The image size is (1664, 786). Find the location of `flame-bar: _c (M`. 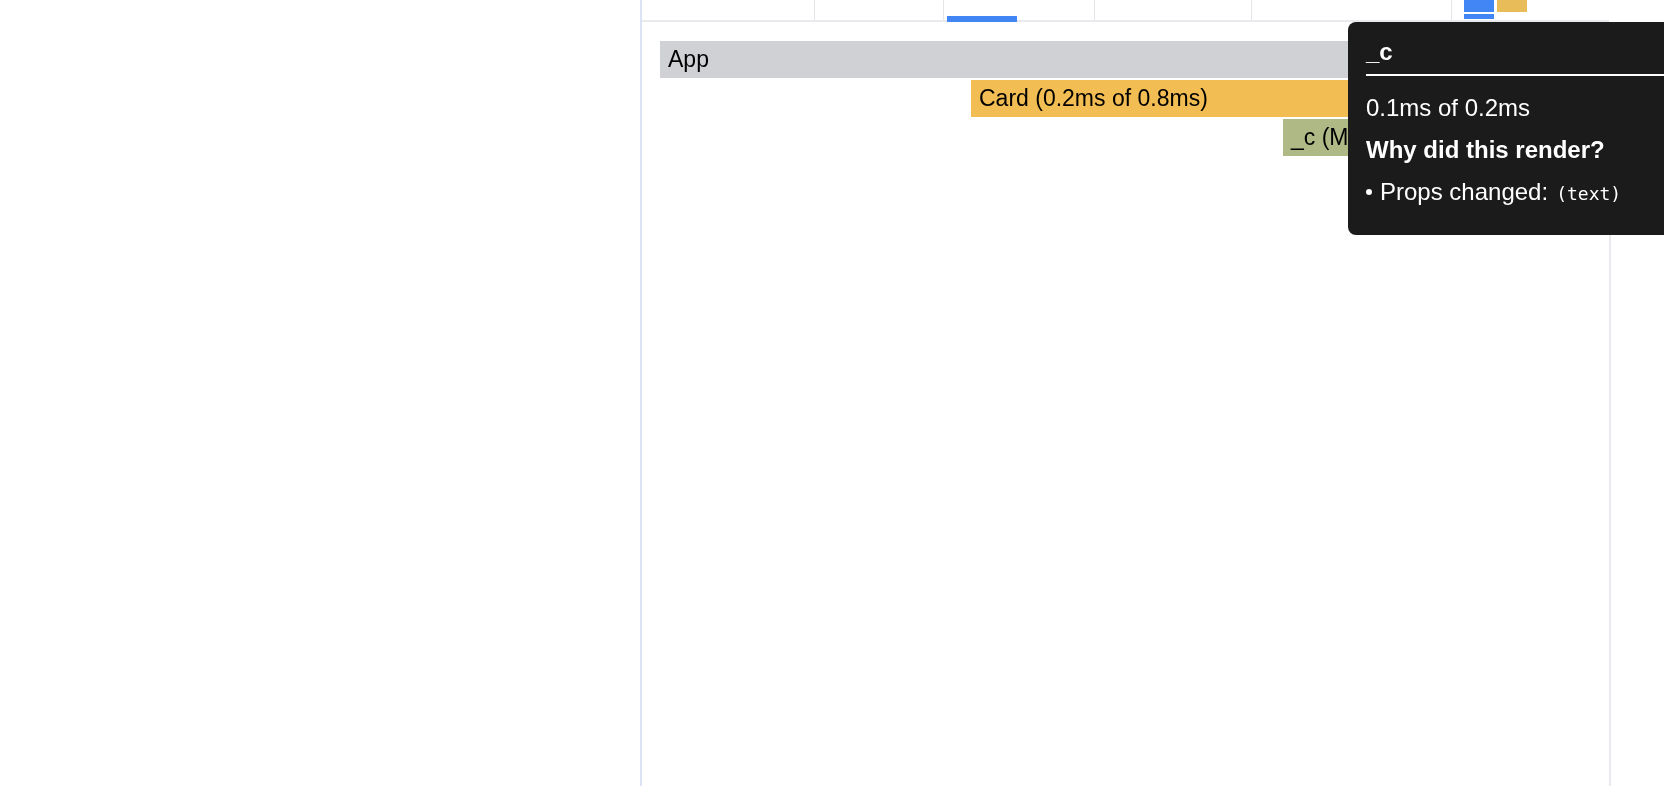

flame-bar: _c (M is located at coordinates (1315, 137).